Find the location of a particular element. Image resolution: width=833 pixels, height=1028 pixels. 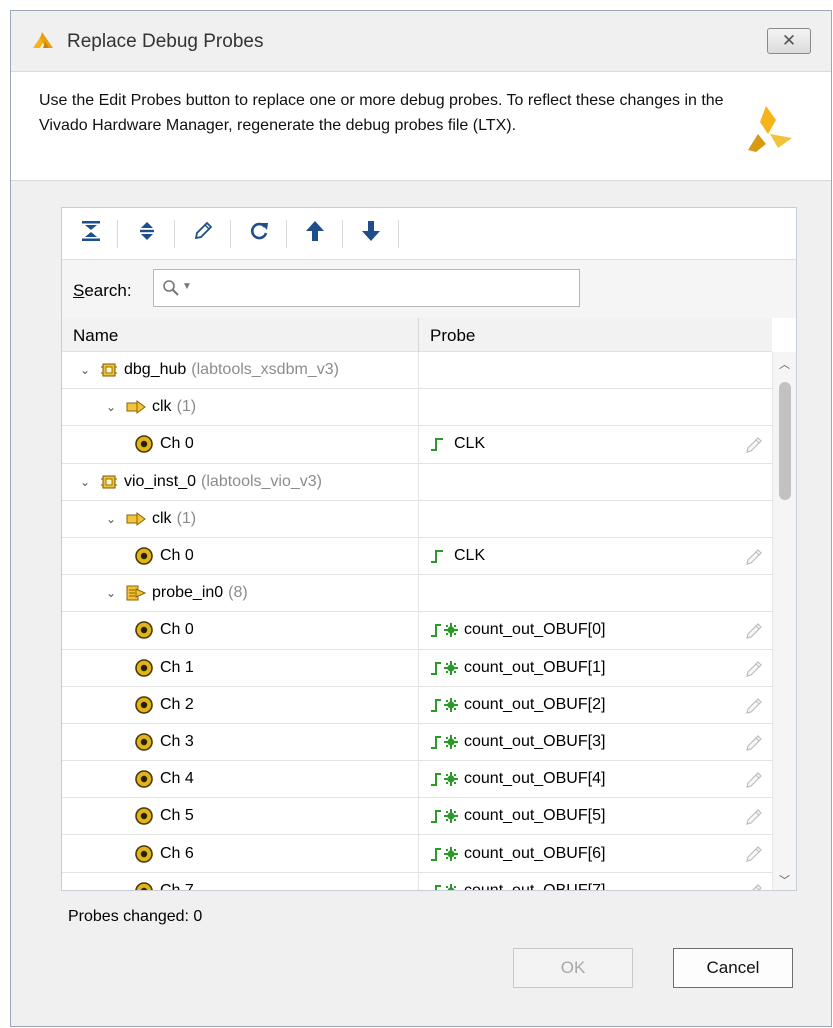

probe-name: count_out_OBUF[0] is located at coordinates (535, 630).